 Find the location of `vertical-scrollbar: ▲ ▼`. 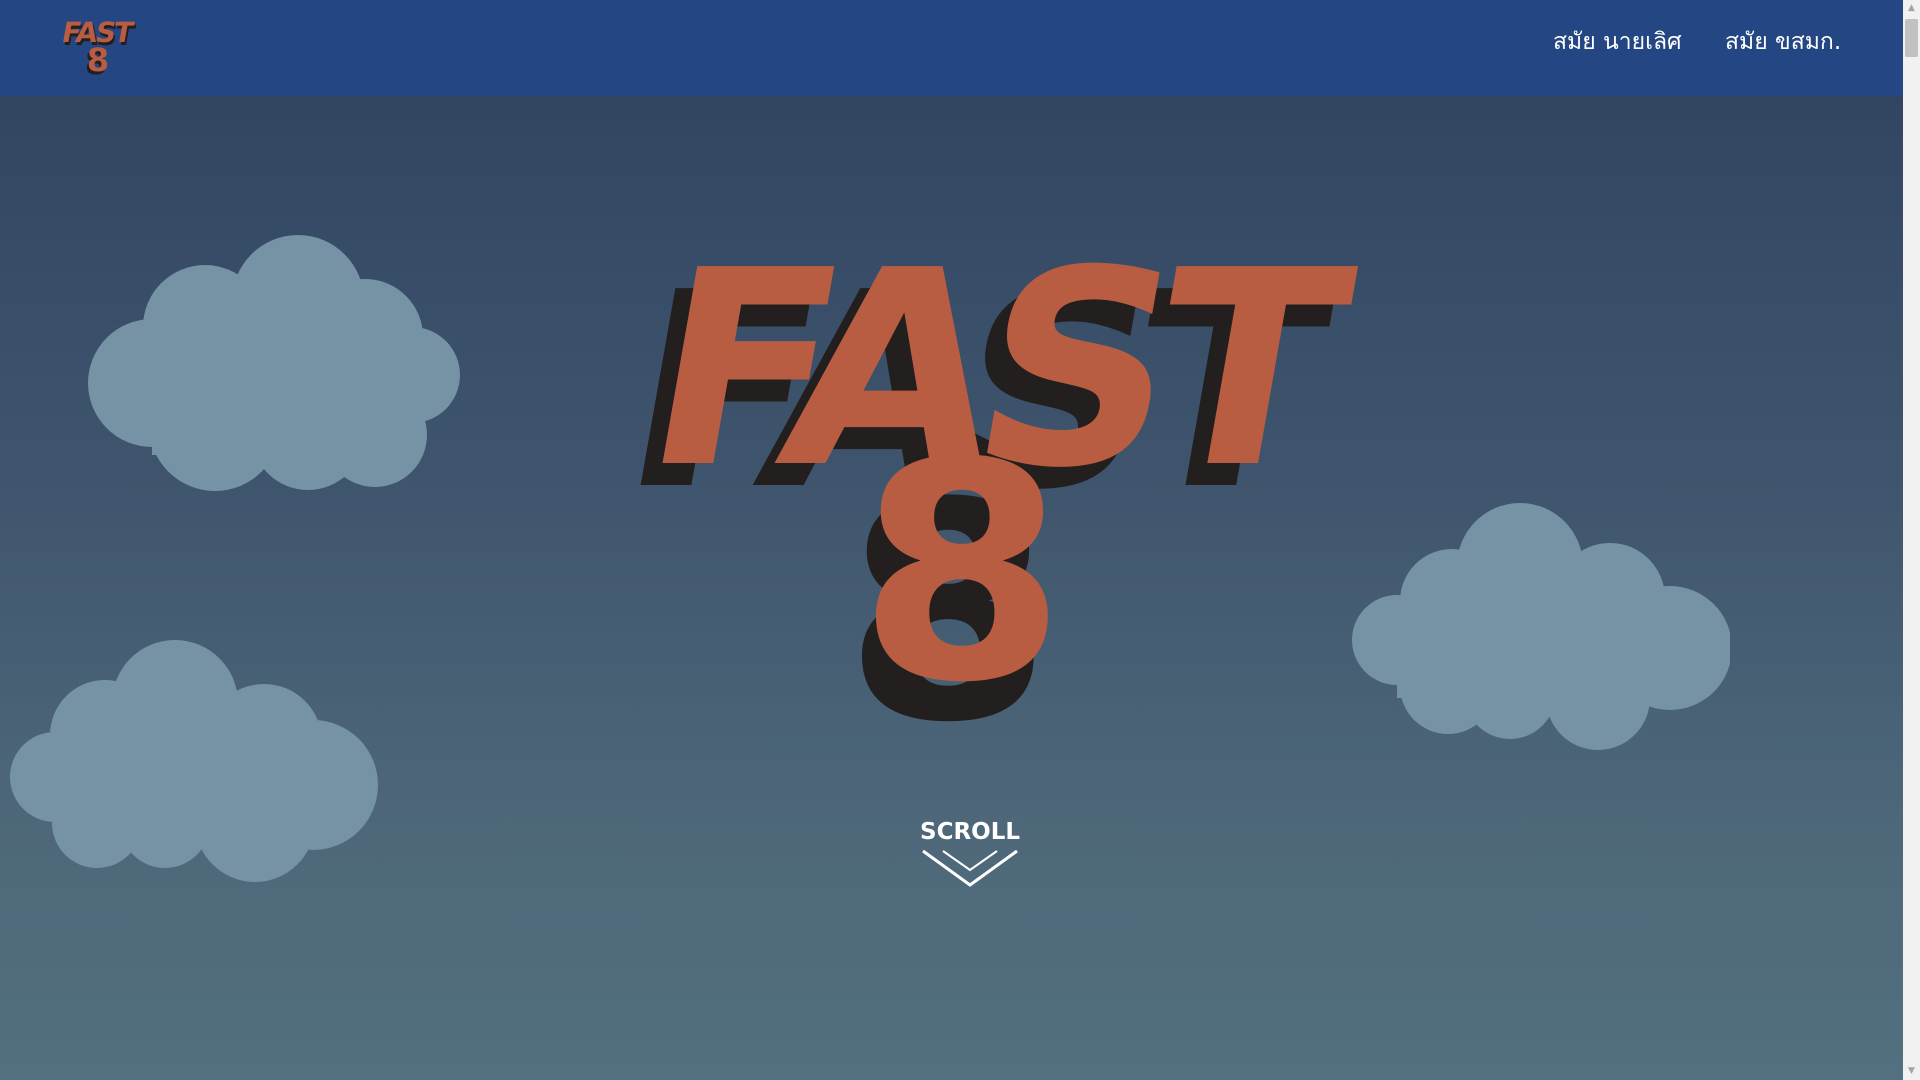

vertical-scrollbar: ▲ ▼ is located at coordinates (1911, 540).